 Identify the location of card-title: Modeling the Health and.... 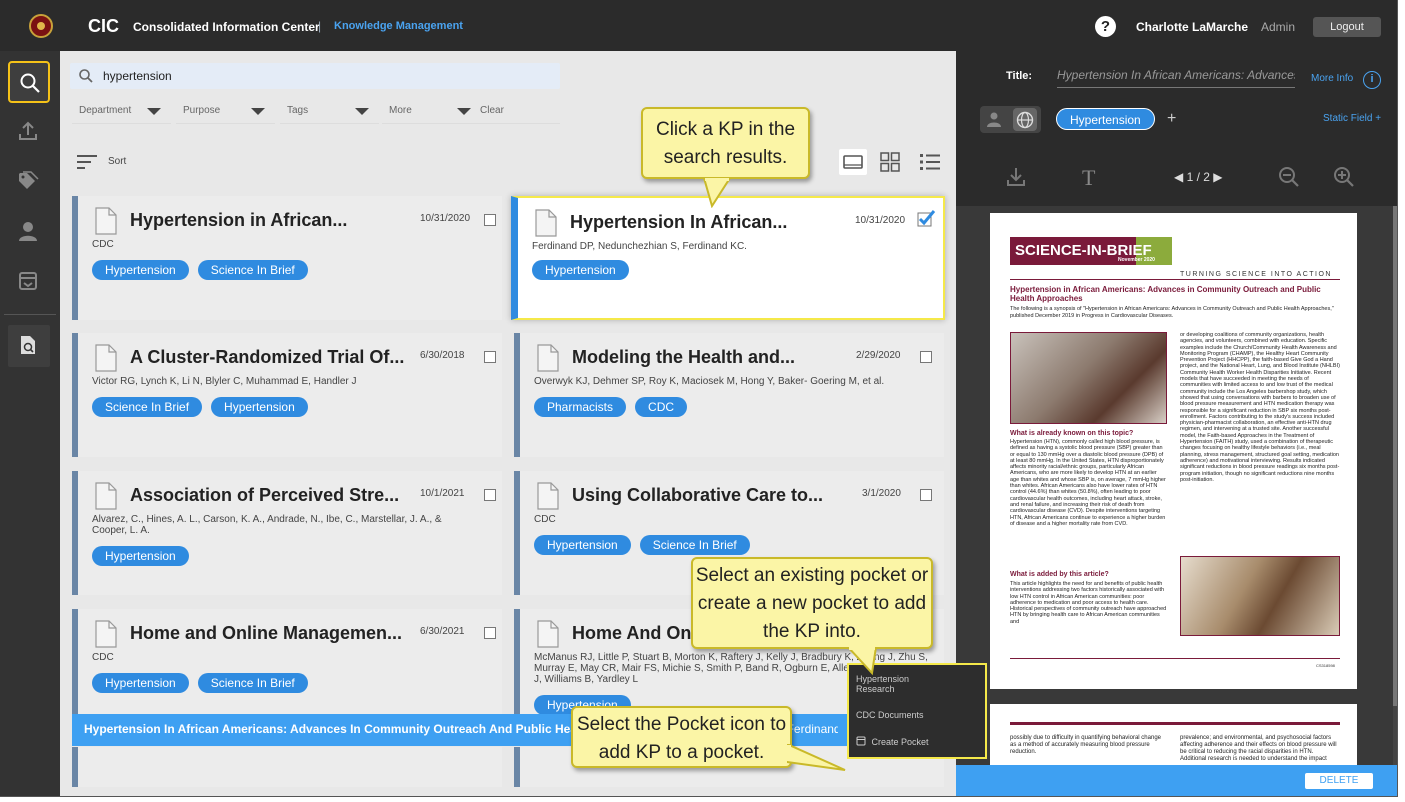
(683, 357).